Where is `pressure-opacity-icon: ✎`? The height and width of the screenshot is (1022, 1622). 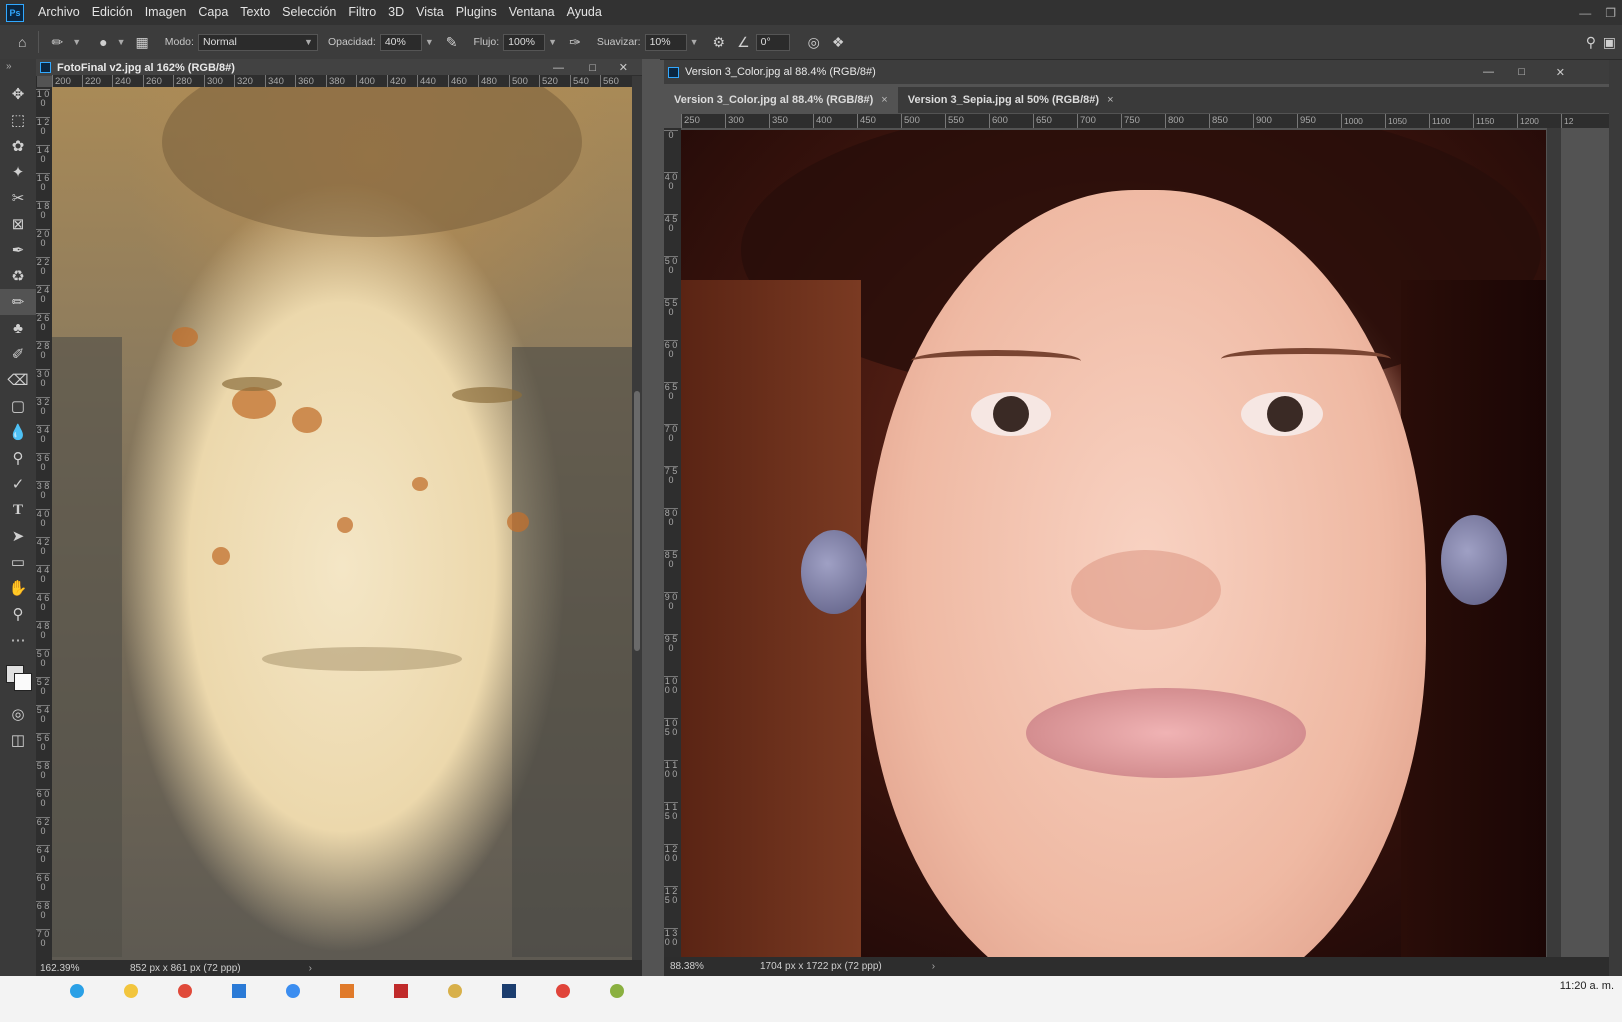 pressure-opacity-icon: ✎ is located at coordinates (452, 42).